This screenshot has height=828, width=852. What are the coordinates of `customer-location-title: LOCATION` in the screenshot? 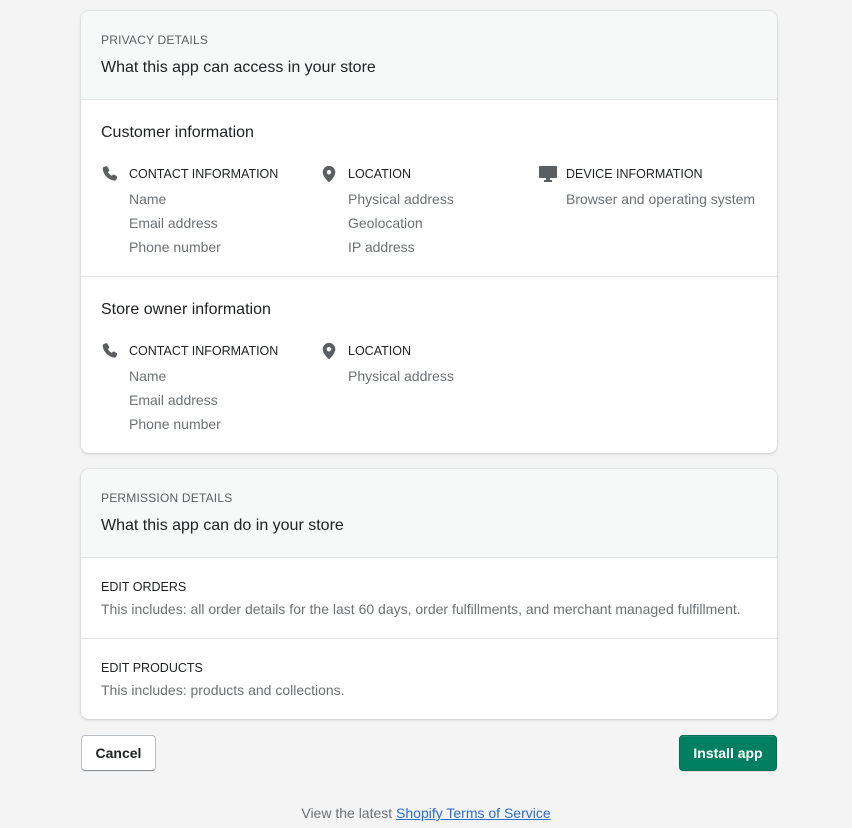 It's located at (379, 174).